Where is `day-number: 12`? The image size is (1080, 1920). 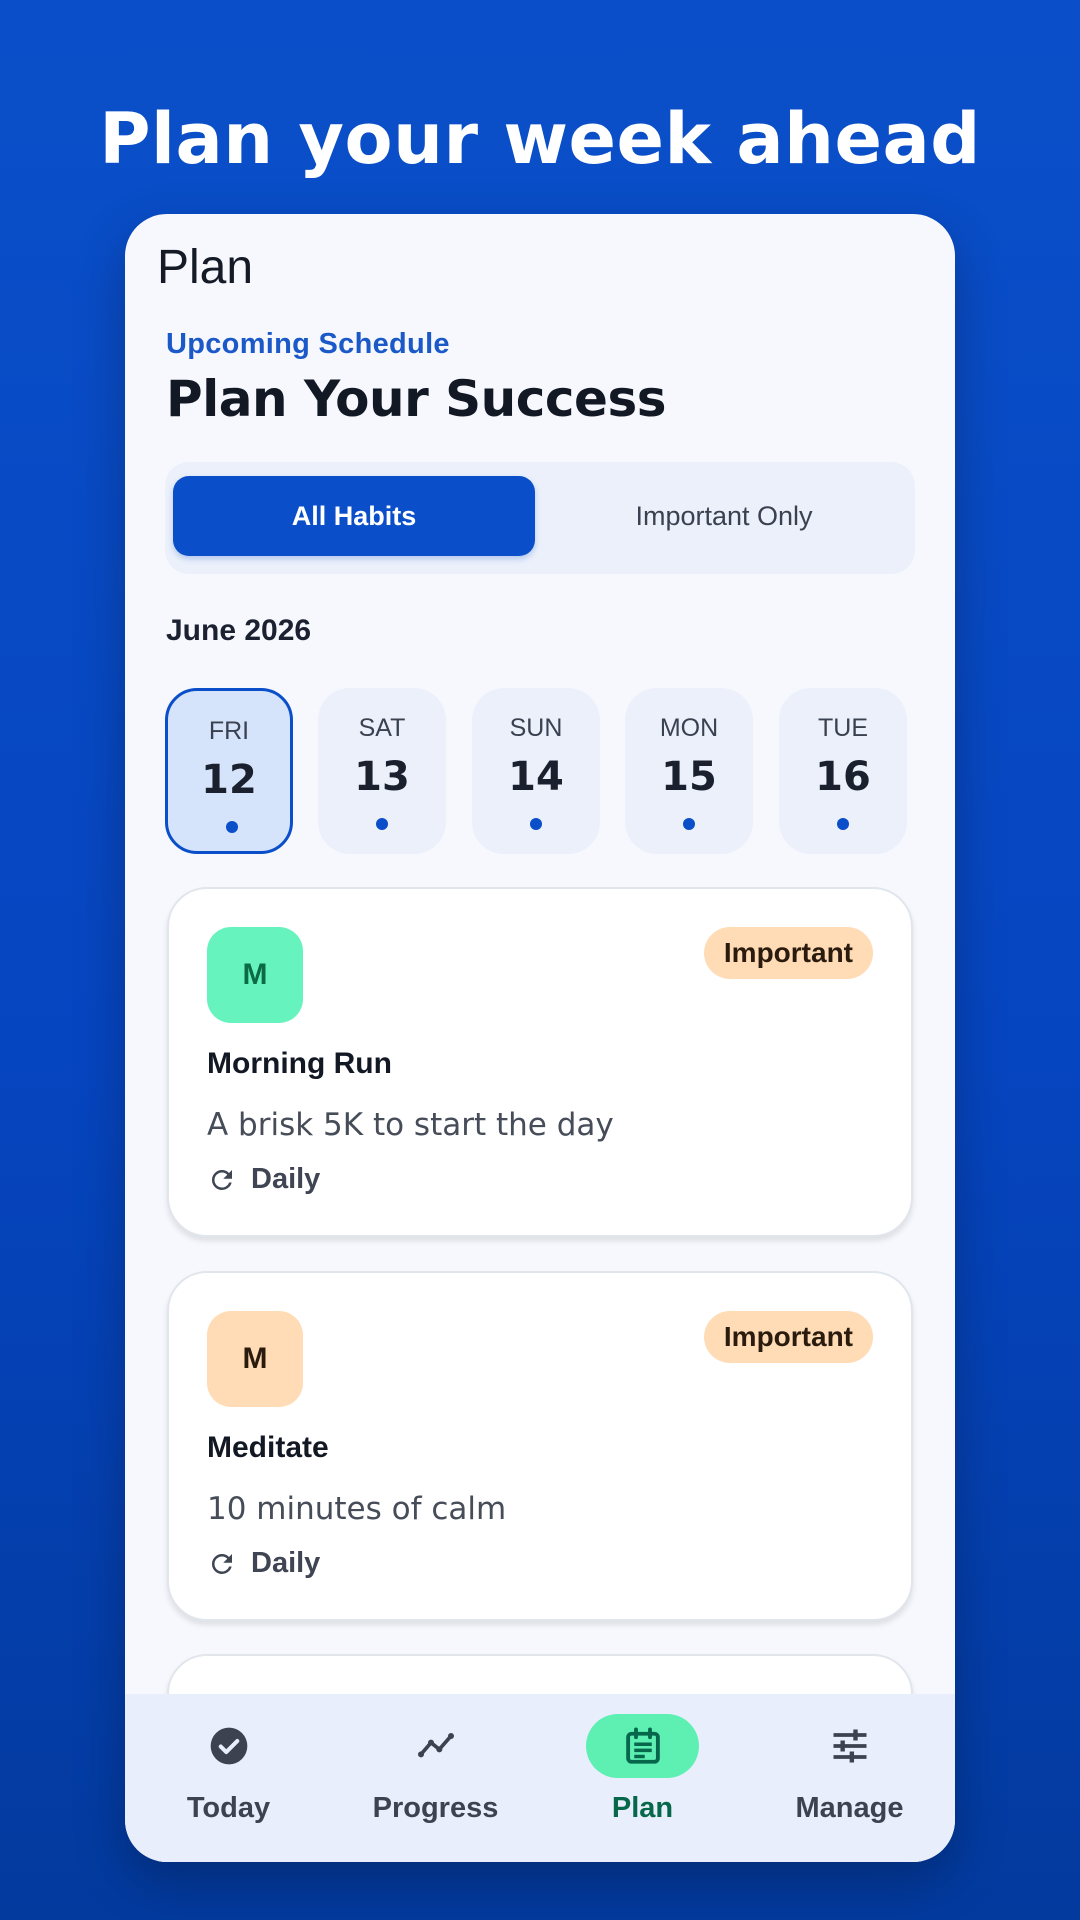 day-number: 12 is located at coordinates (229, 780).